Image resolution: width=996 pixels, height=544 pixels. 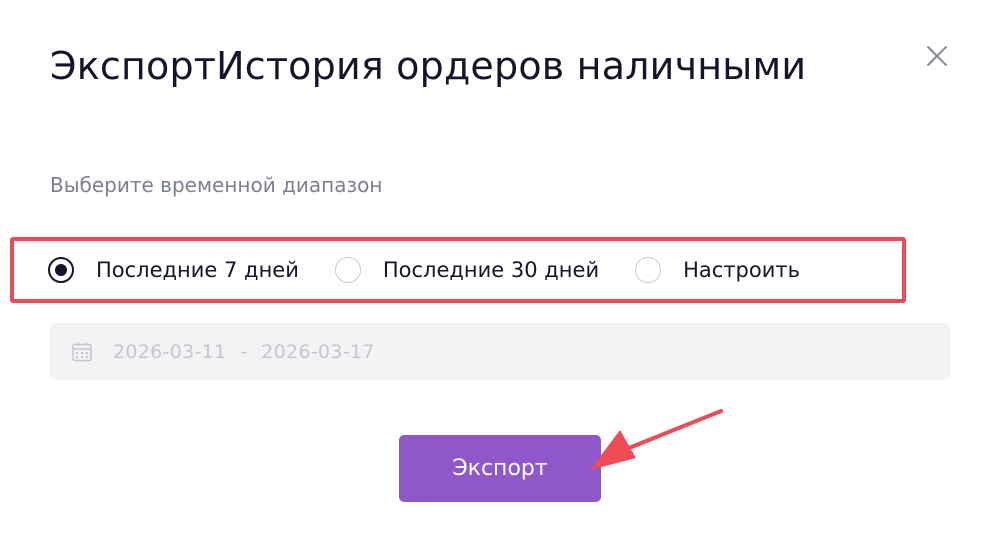 What do you see at coordinates (317, 352) in the screenshot?
I see `end-date-input: 2026-03-17` at bounding box center [317, 352].